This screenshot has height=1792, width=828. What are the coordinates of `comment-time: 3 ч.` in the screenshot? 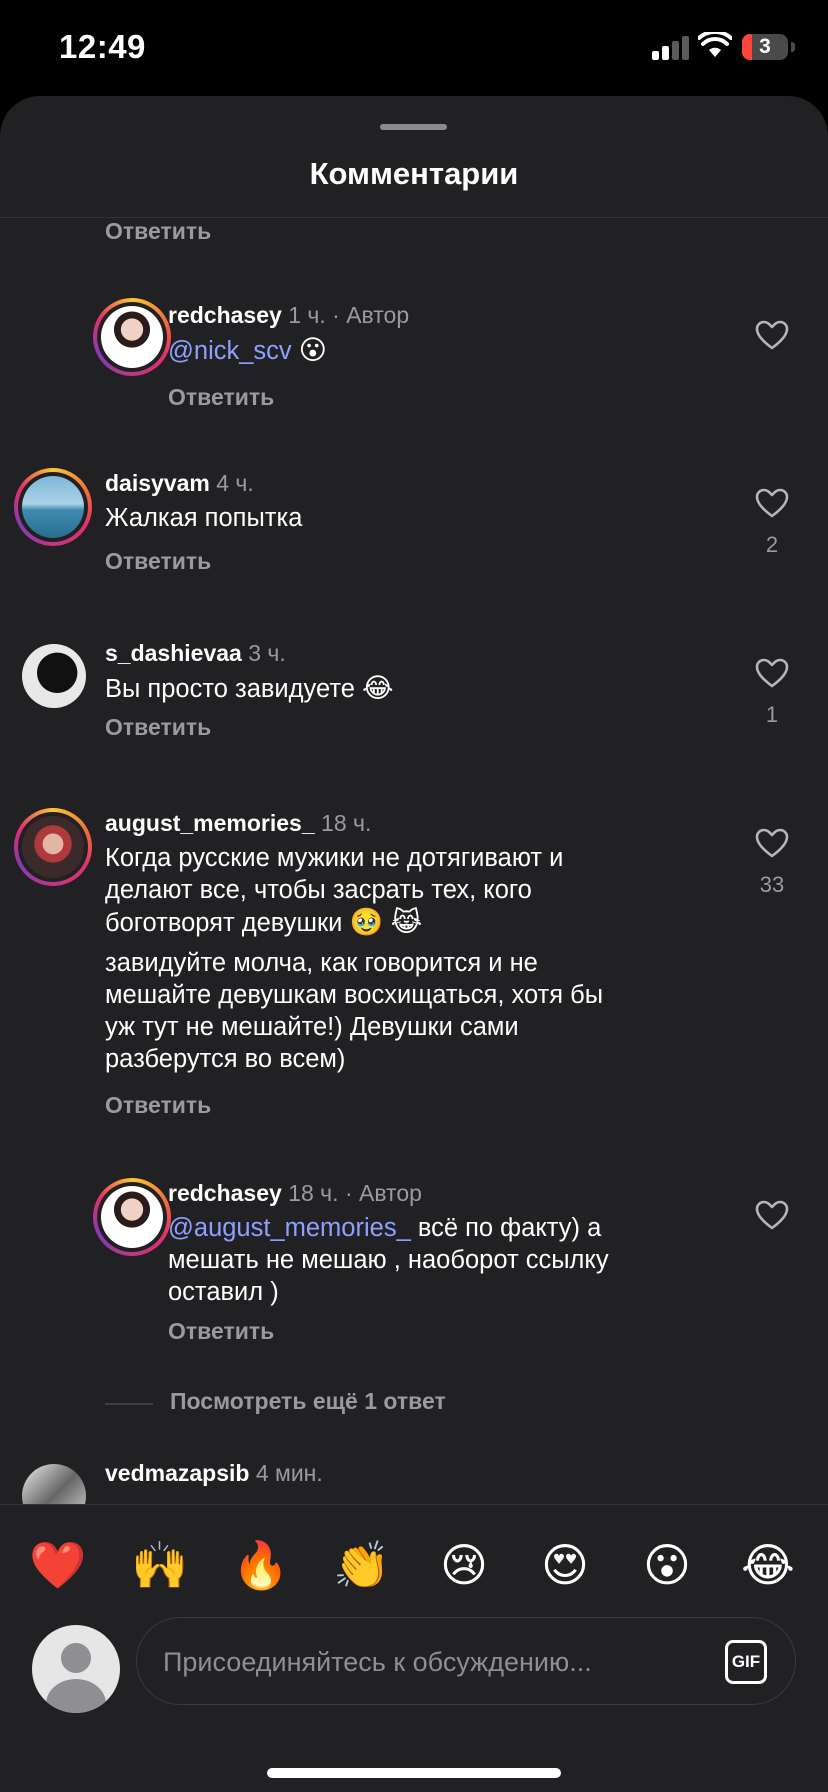 It's located at (267, 653).